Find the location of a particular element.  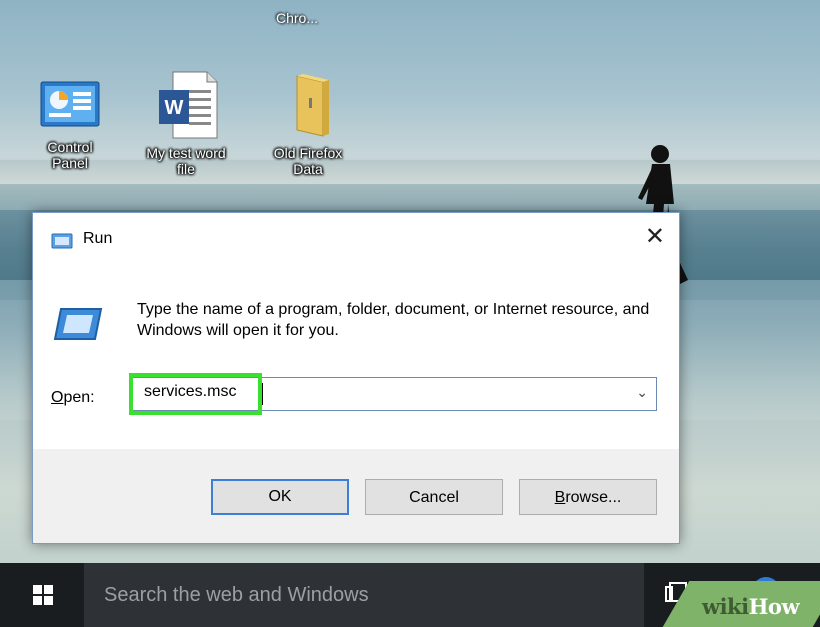

start-button is located at coordinates (42, 595).